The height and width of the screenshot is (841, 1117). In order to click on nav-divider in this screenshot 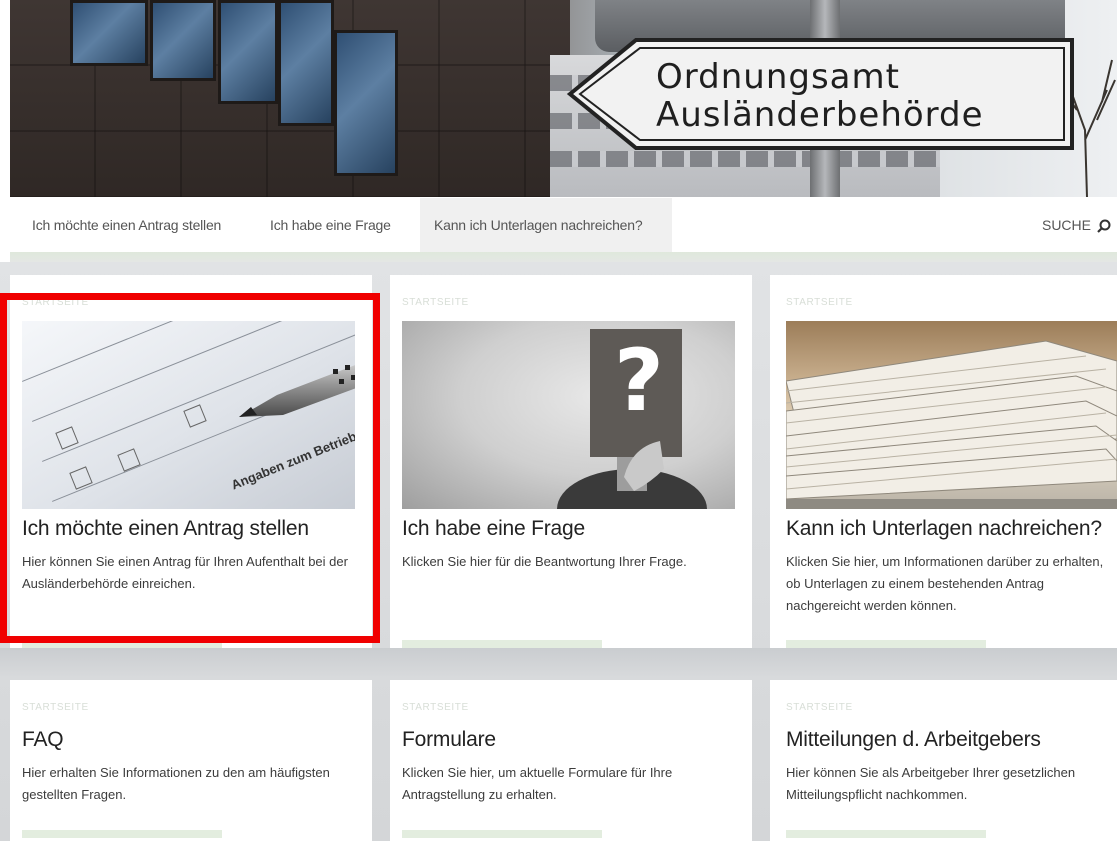, I will do `click(563, 257)`.